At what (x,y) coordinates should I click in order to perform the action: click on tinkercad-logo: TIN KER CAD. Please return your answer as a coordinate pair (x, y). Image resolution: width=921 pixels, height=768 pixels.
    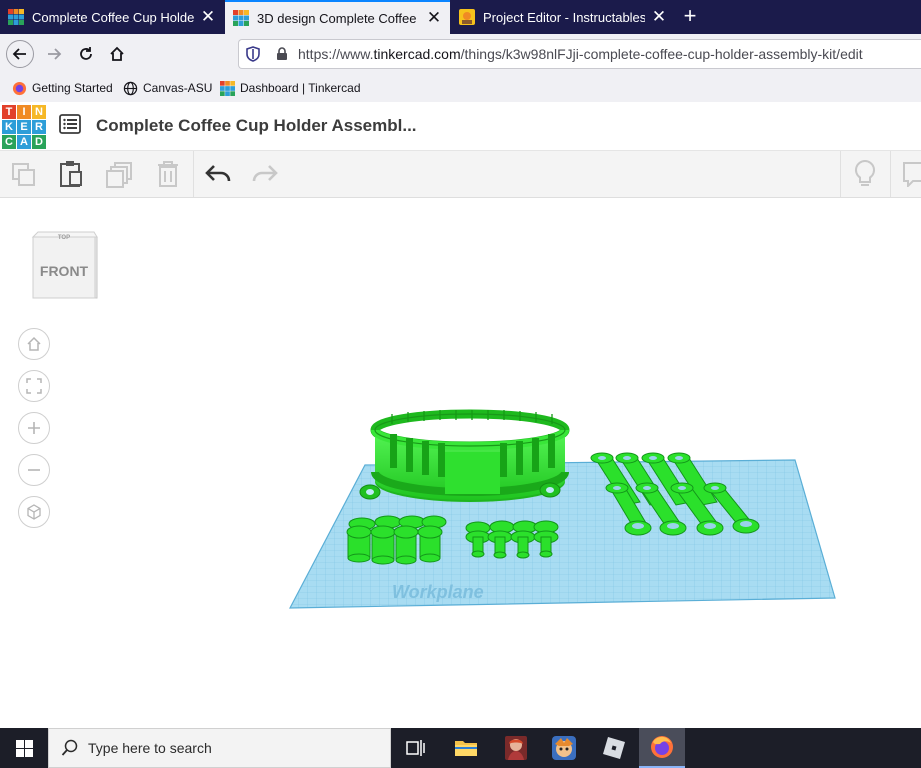
    Looking at the image, I should click on (24, 127).